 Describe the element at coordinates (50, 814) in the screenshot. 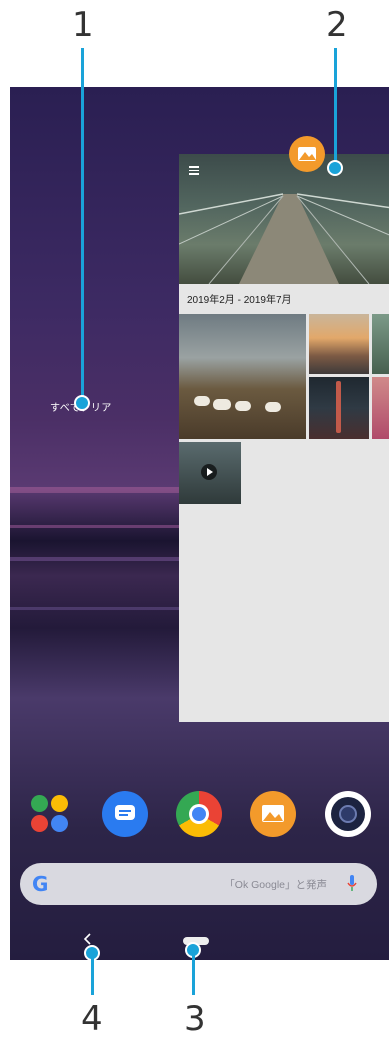

I see `google-apps-folder-icon` at that location.